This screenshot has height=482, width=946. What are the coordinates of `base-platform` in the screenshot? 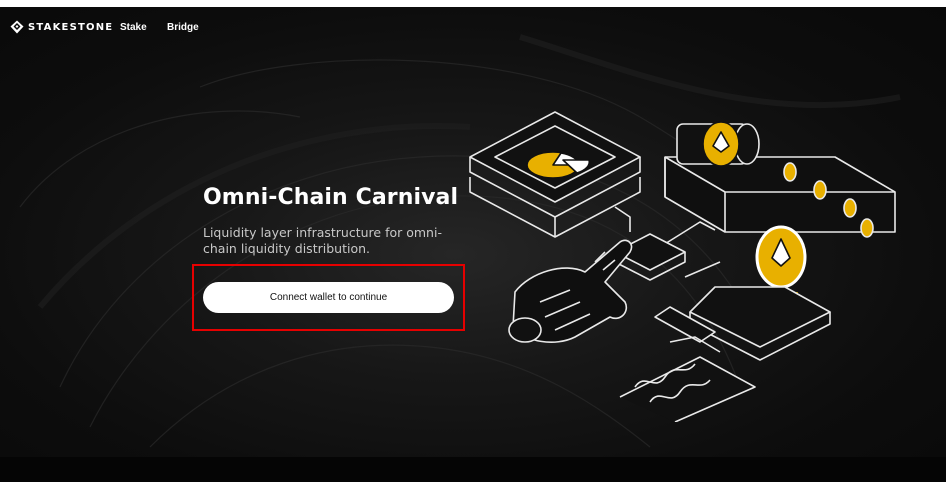 It's located at (760, 323).